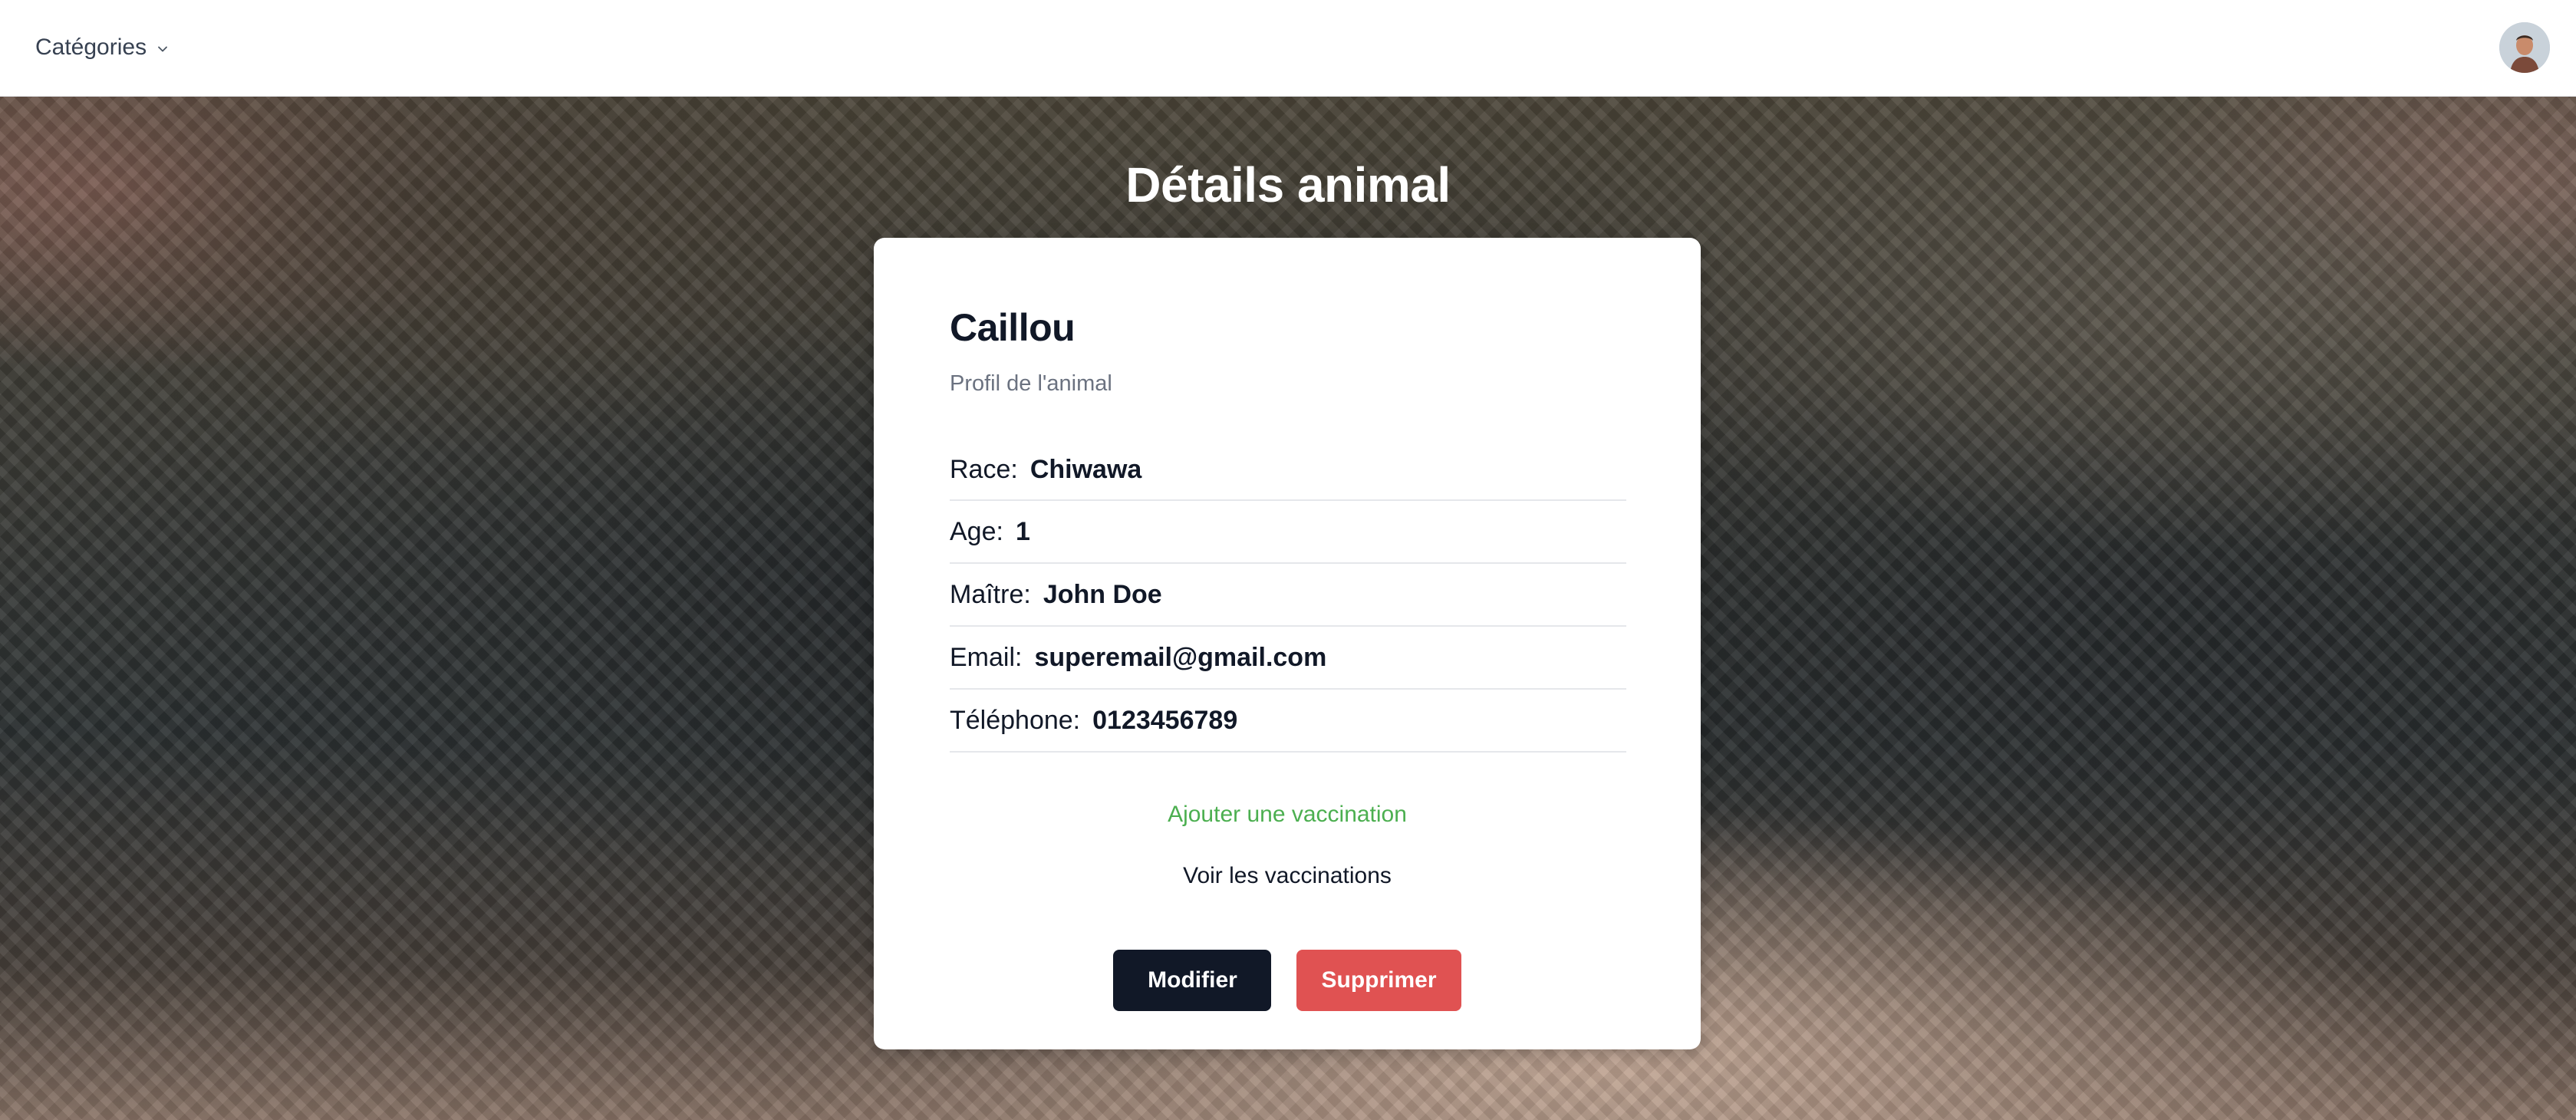  What do you see at coordinates (1015, 720) in the screenshot?
I see `detail-label: Téléphone:` at bounding box center [1015, 720].